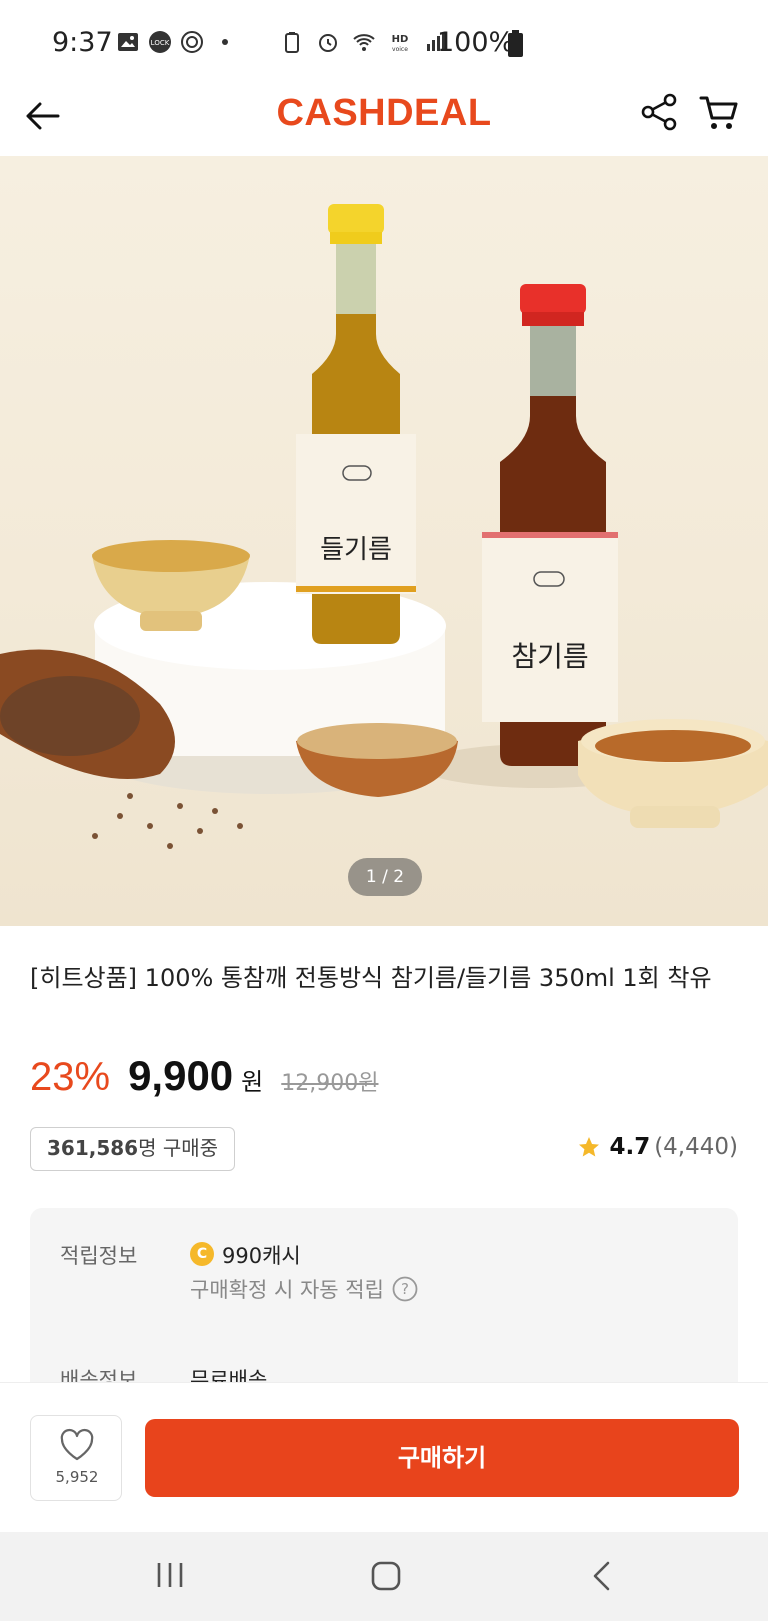 Image resolution: width=768 pixels, height=1621 pixels. Describe the element at coordinates (660, 112) in the screenshot. I see `share-icon` at that location.